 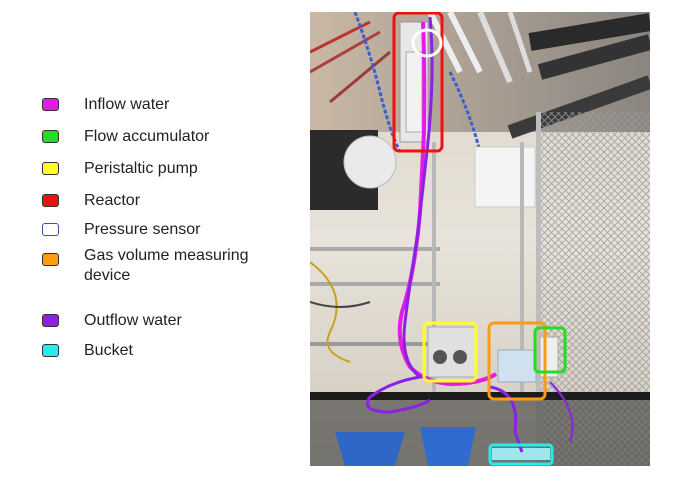 What do you see at coordinates (133, 320) in the screenshot?
I see `legend-label-outflow-water: Outflow water` at bounding box center [133, 320].